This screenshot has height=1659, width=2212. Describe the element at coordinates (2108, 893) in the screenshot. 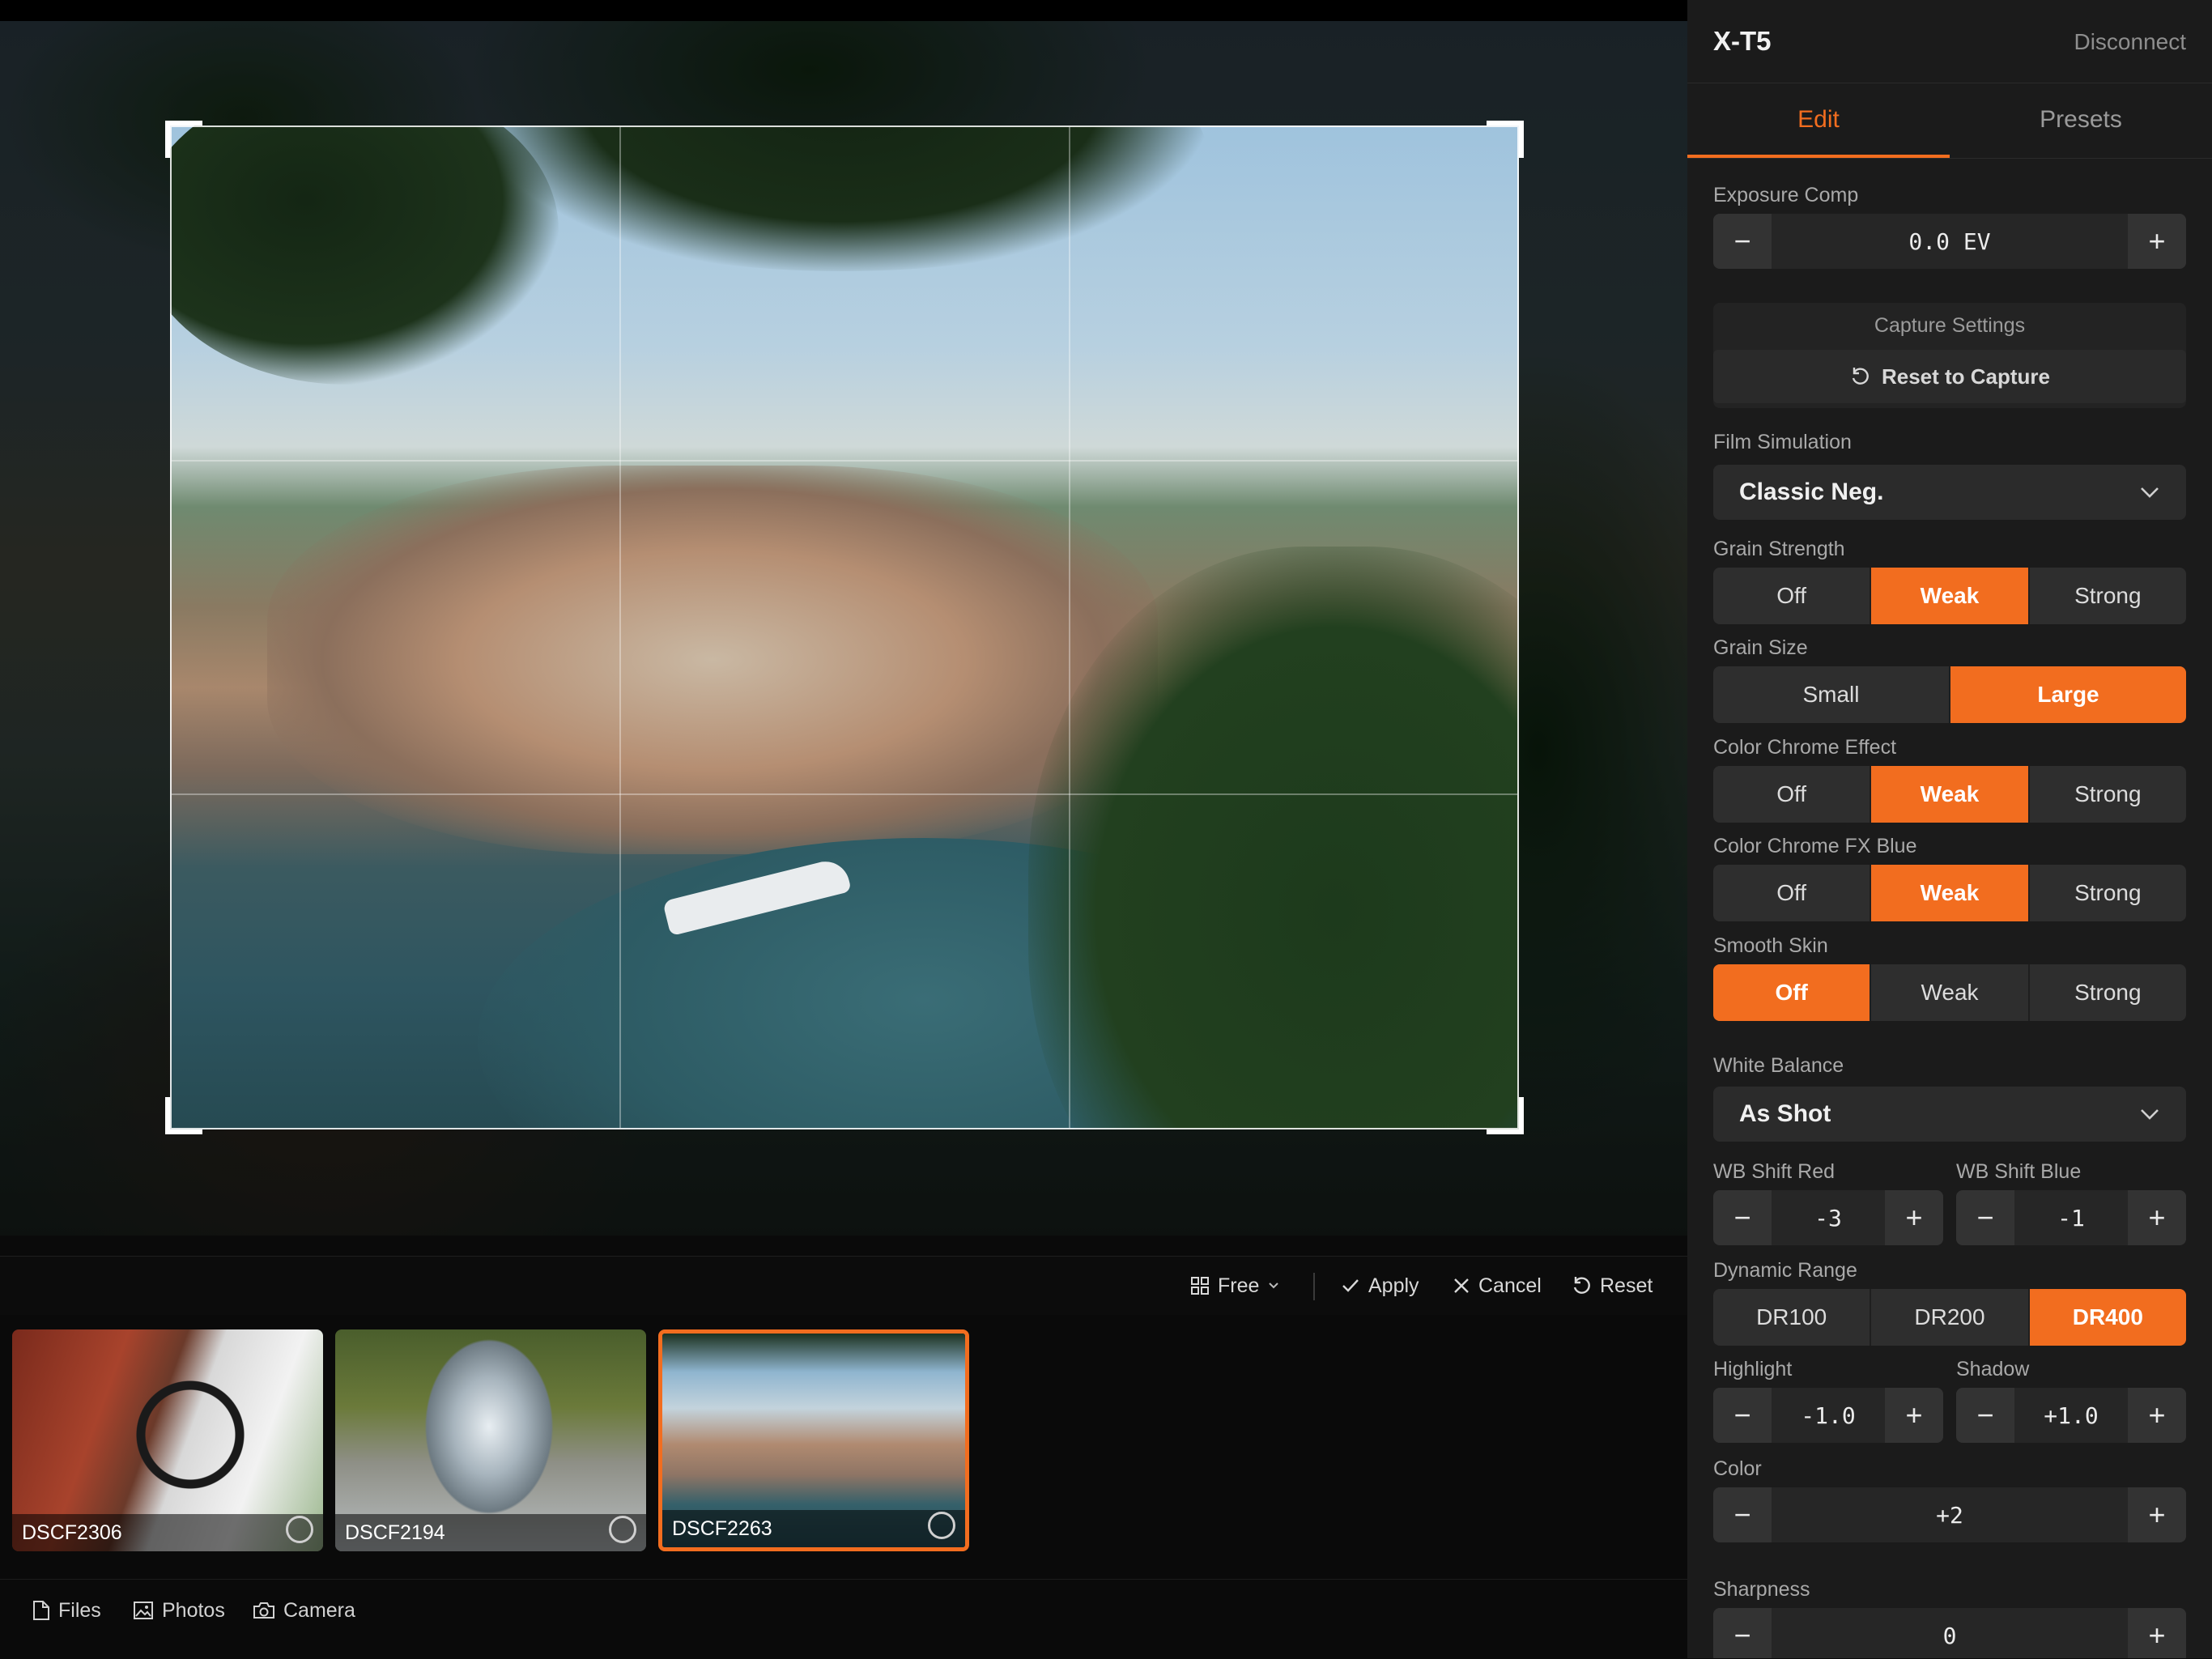

I see `color-chrome-blue-strong: Strong` at that location.